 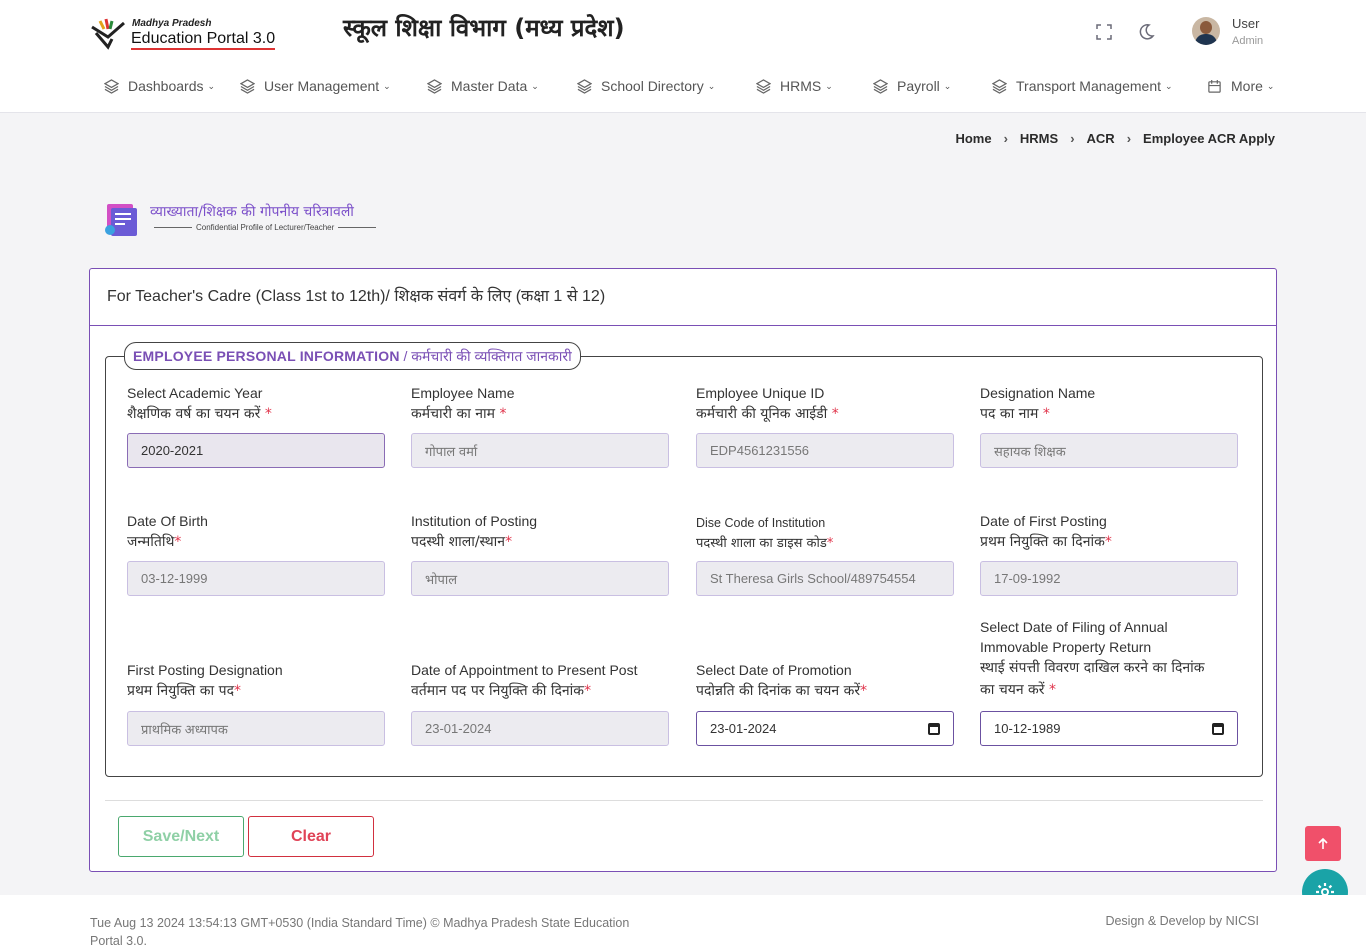 What do you see at coordinates (801, 86) in the screenshot?
I see `nav-label: HRMS` at bounding box center [801, 86].